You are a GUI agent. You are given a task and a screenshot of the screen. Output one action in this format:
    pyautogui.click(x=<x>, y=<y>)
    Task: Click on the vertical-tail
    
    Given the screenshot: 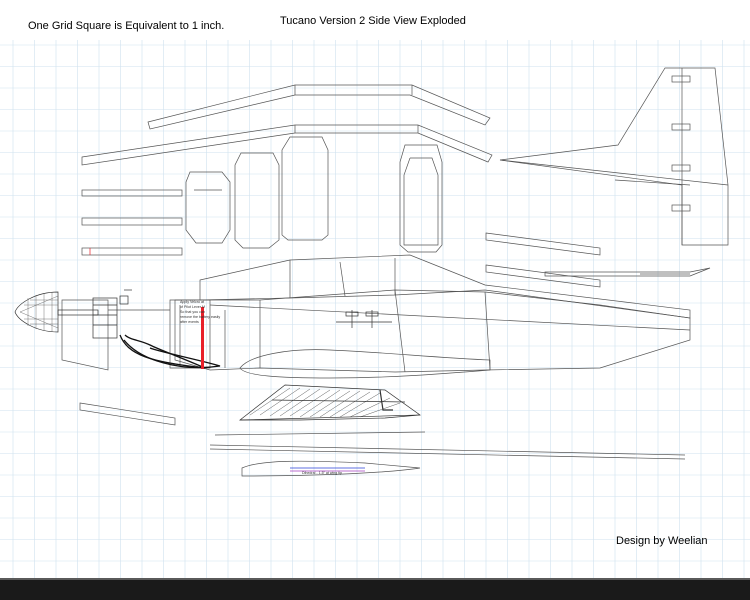 What is the action you would take?
    pyautogui.click(x=614, y=156)
    